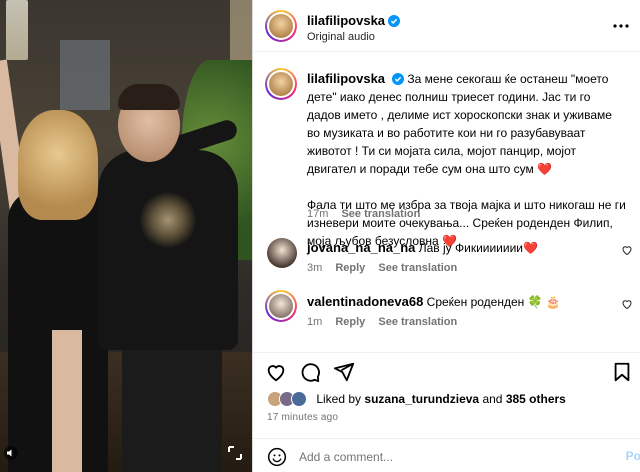 The height and width of the screenshot is (472, 640). Describe the element at coordinates (341, 37) in the screenshot. I see `original-audio-link: Original audio` at that location.